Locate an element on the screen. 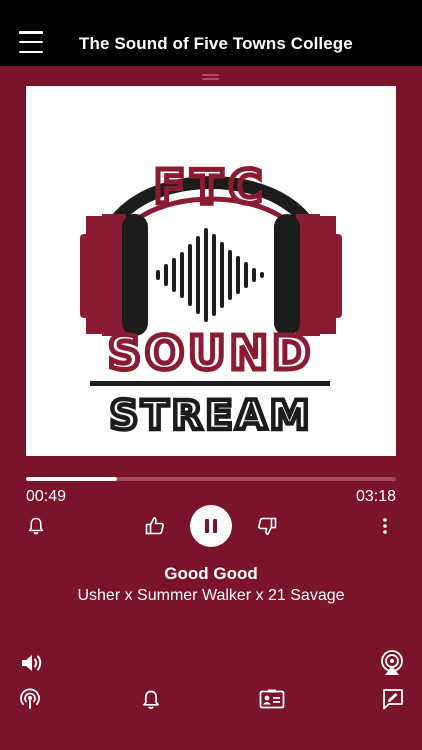  logo-ftc-text: FTC is located at coordinates (211, 187).